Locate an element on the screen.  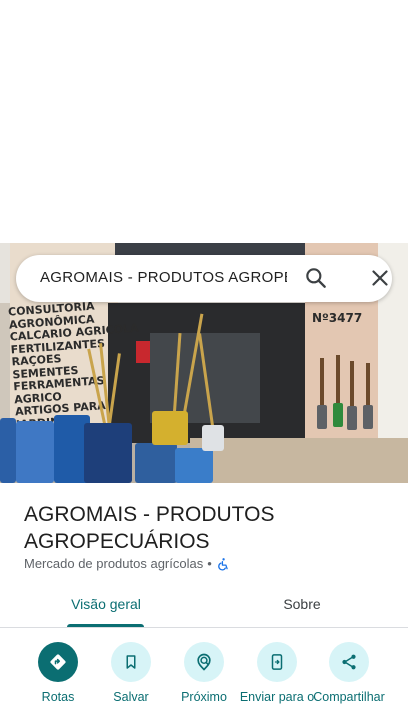
nearby-button: Próximo is located at coordinates (204, 673).